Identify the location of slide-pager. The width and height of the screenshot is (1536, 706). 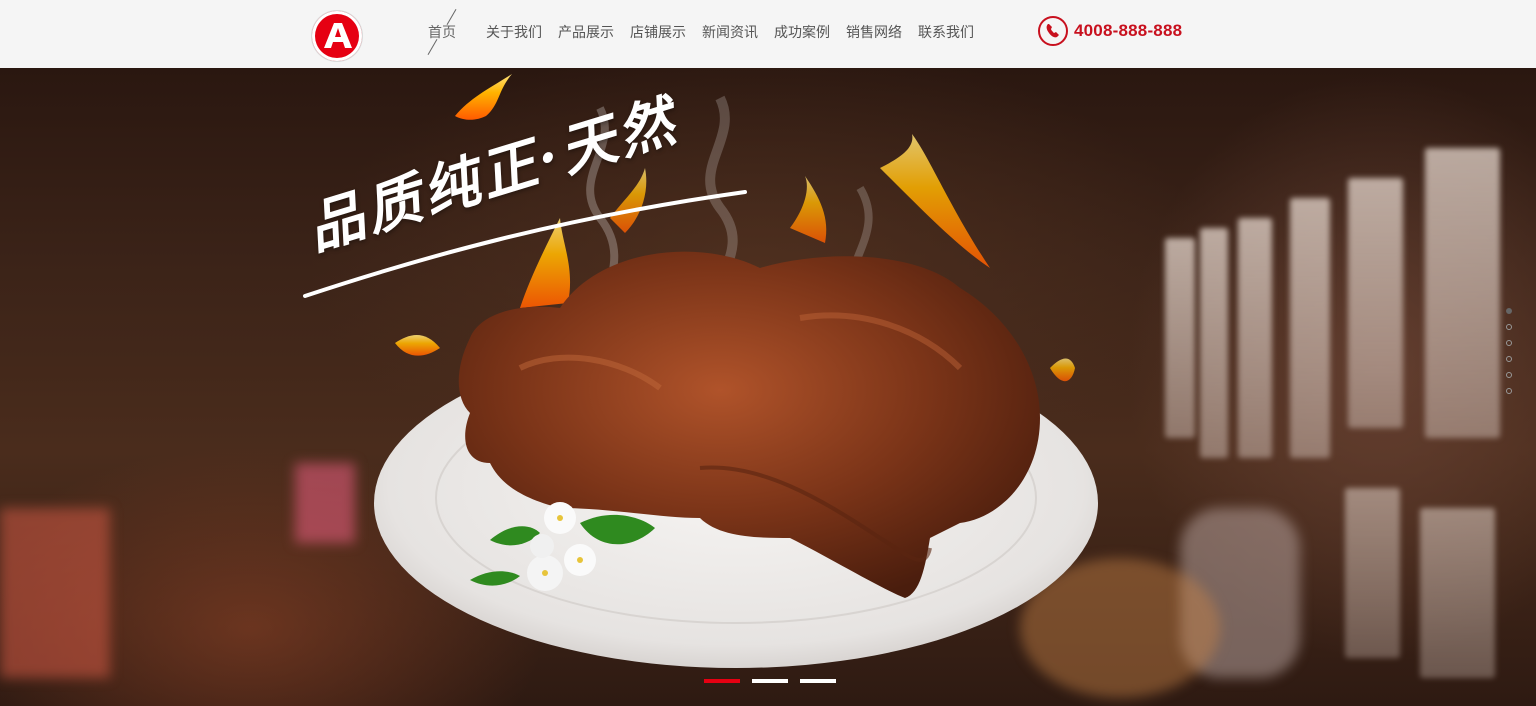
(770, 681).